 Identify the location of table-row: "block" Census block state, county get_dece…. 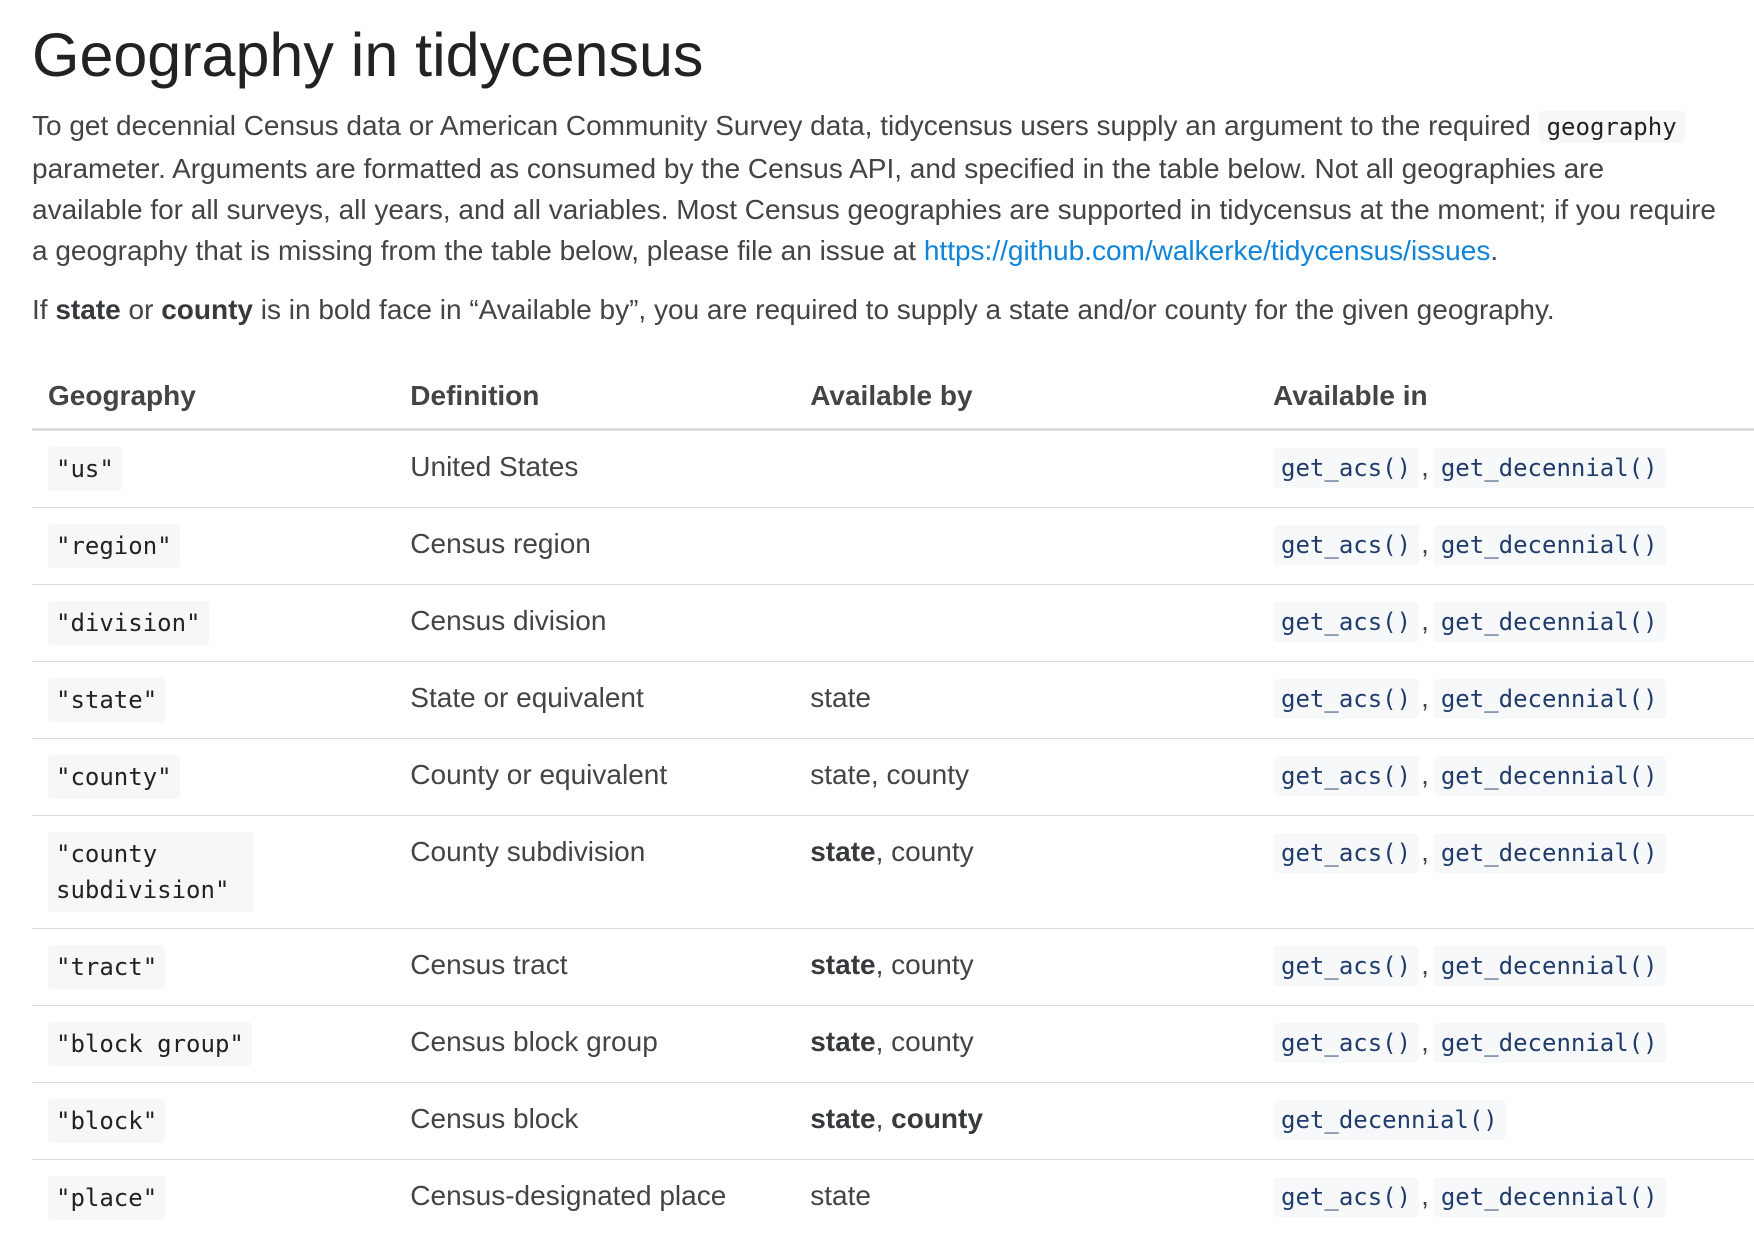
(893, 1121).